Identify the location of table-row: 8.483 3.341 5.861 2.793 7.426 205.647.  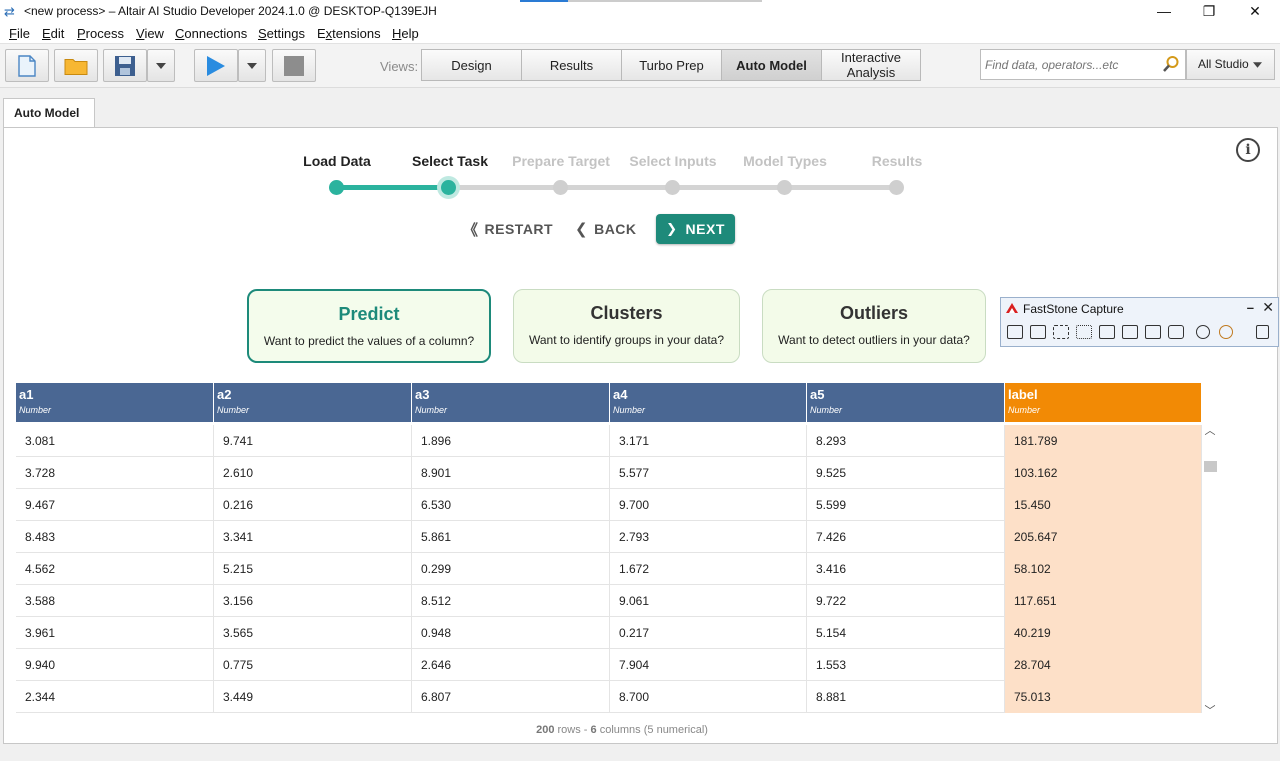
(609, 537).